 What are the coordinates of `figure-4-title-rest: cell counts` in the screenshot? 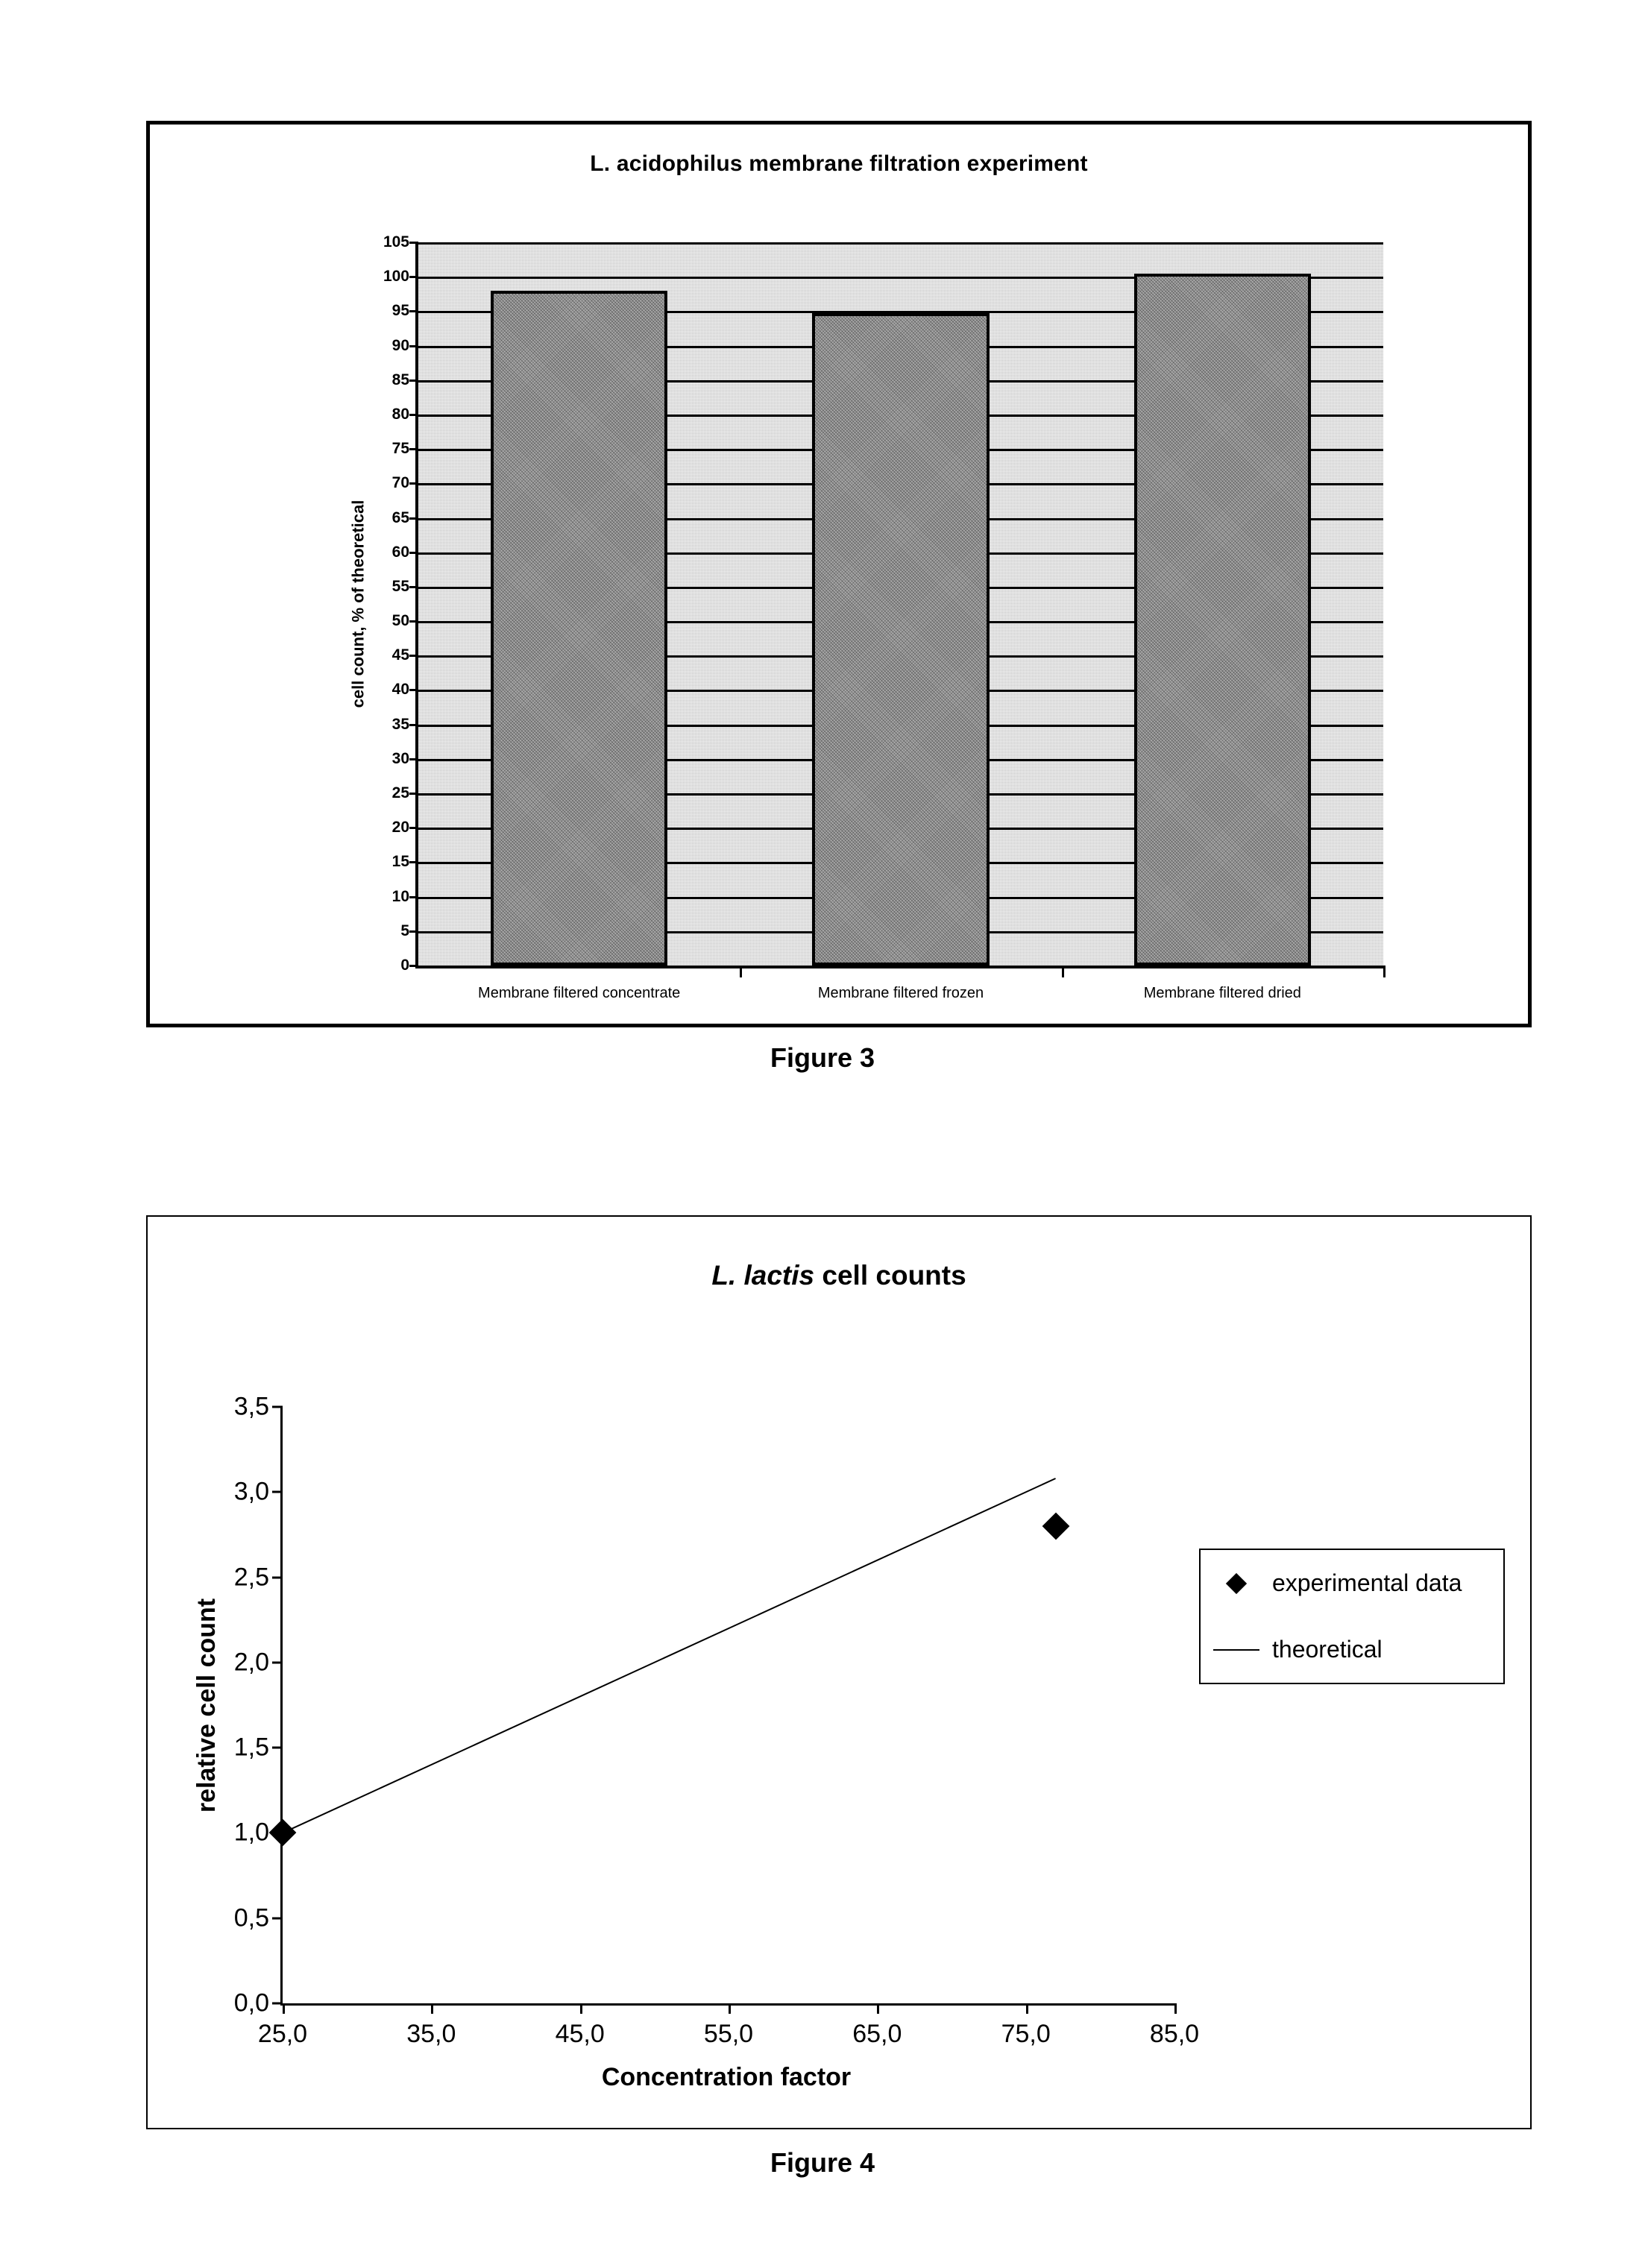 It's located at (890, 1275).